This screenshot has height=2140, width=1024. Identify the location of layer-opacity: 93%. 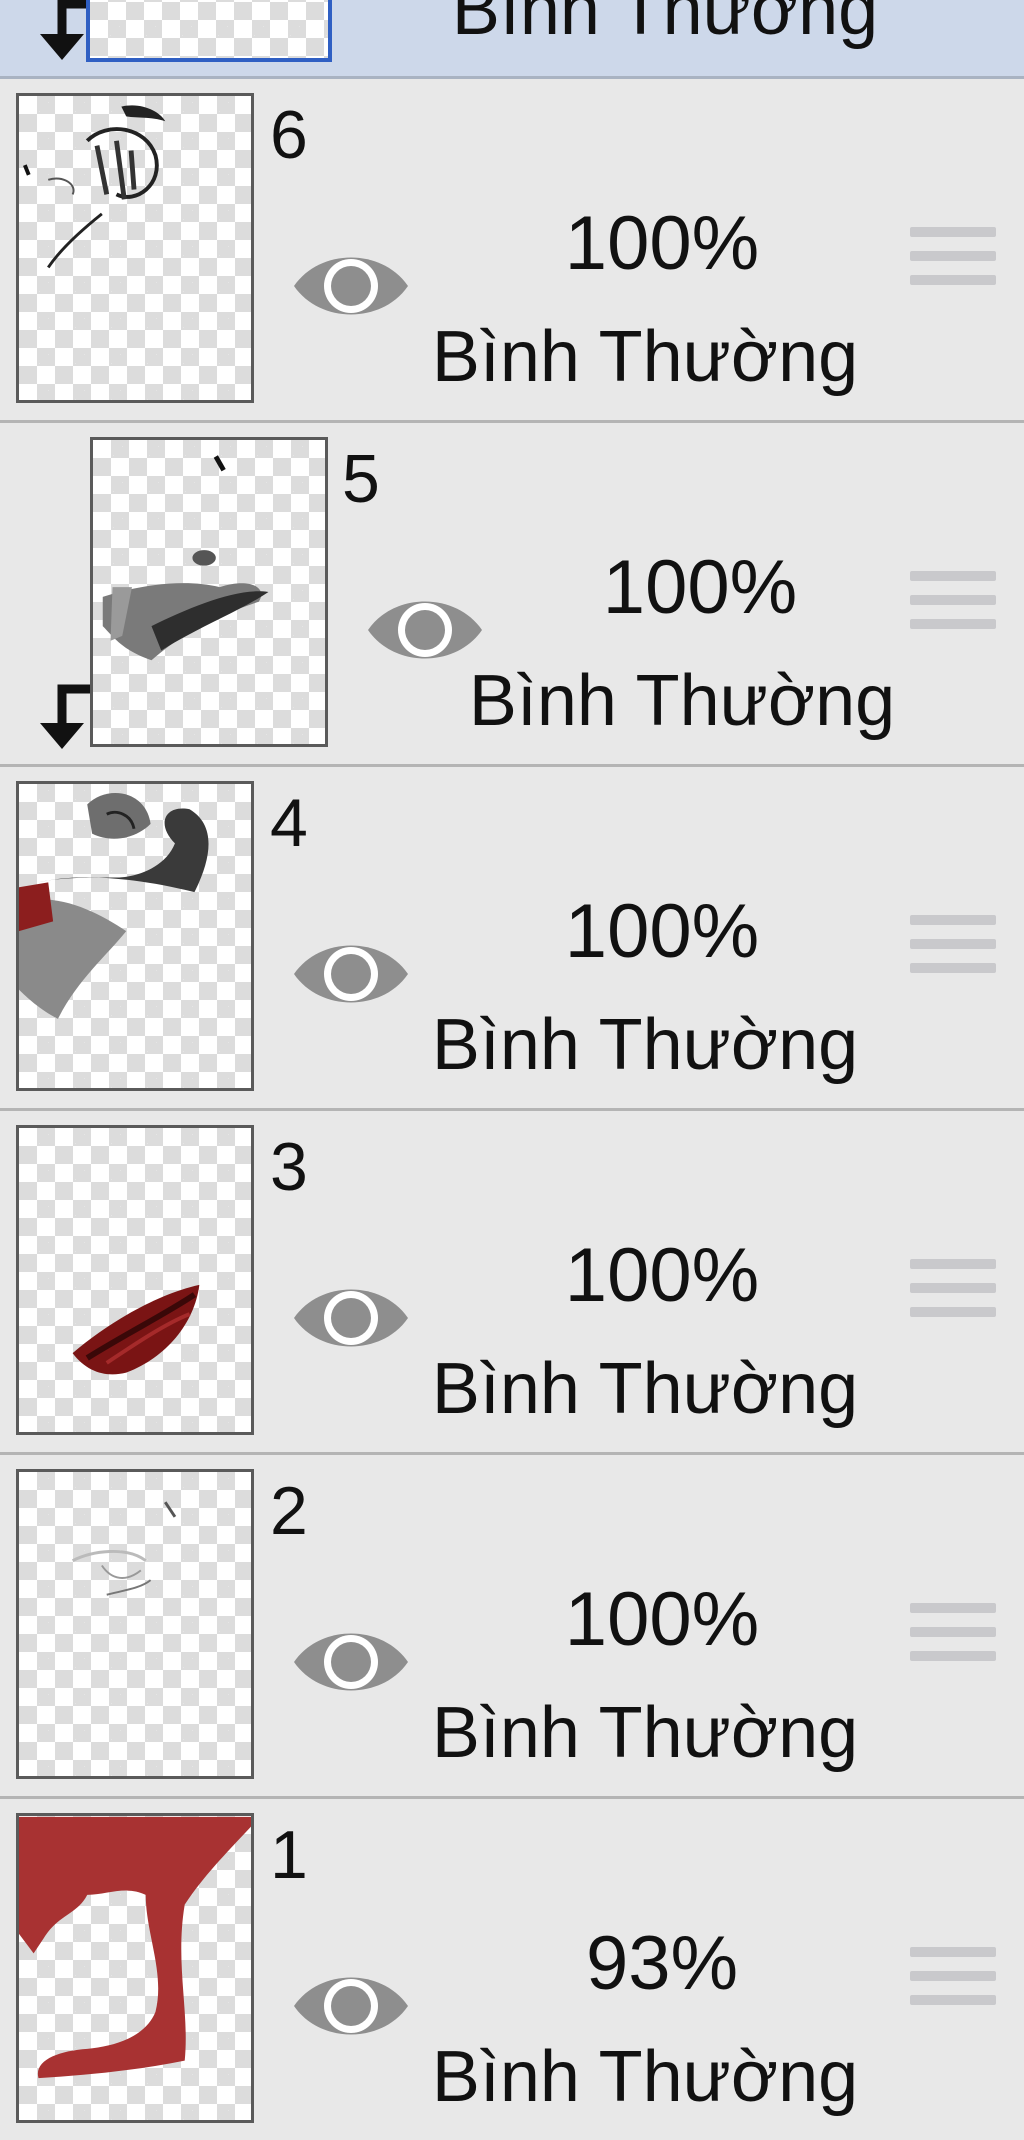
(662, 1964).